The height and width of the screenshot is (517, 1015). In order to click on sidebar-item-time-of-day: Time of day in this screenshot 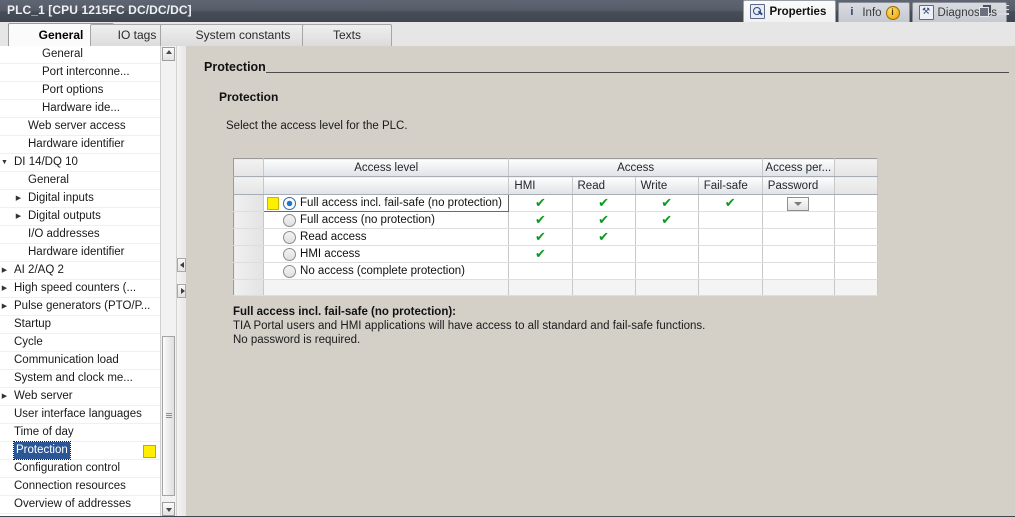, I will do `click(80, 433)`.